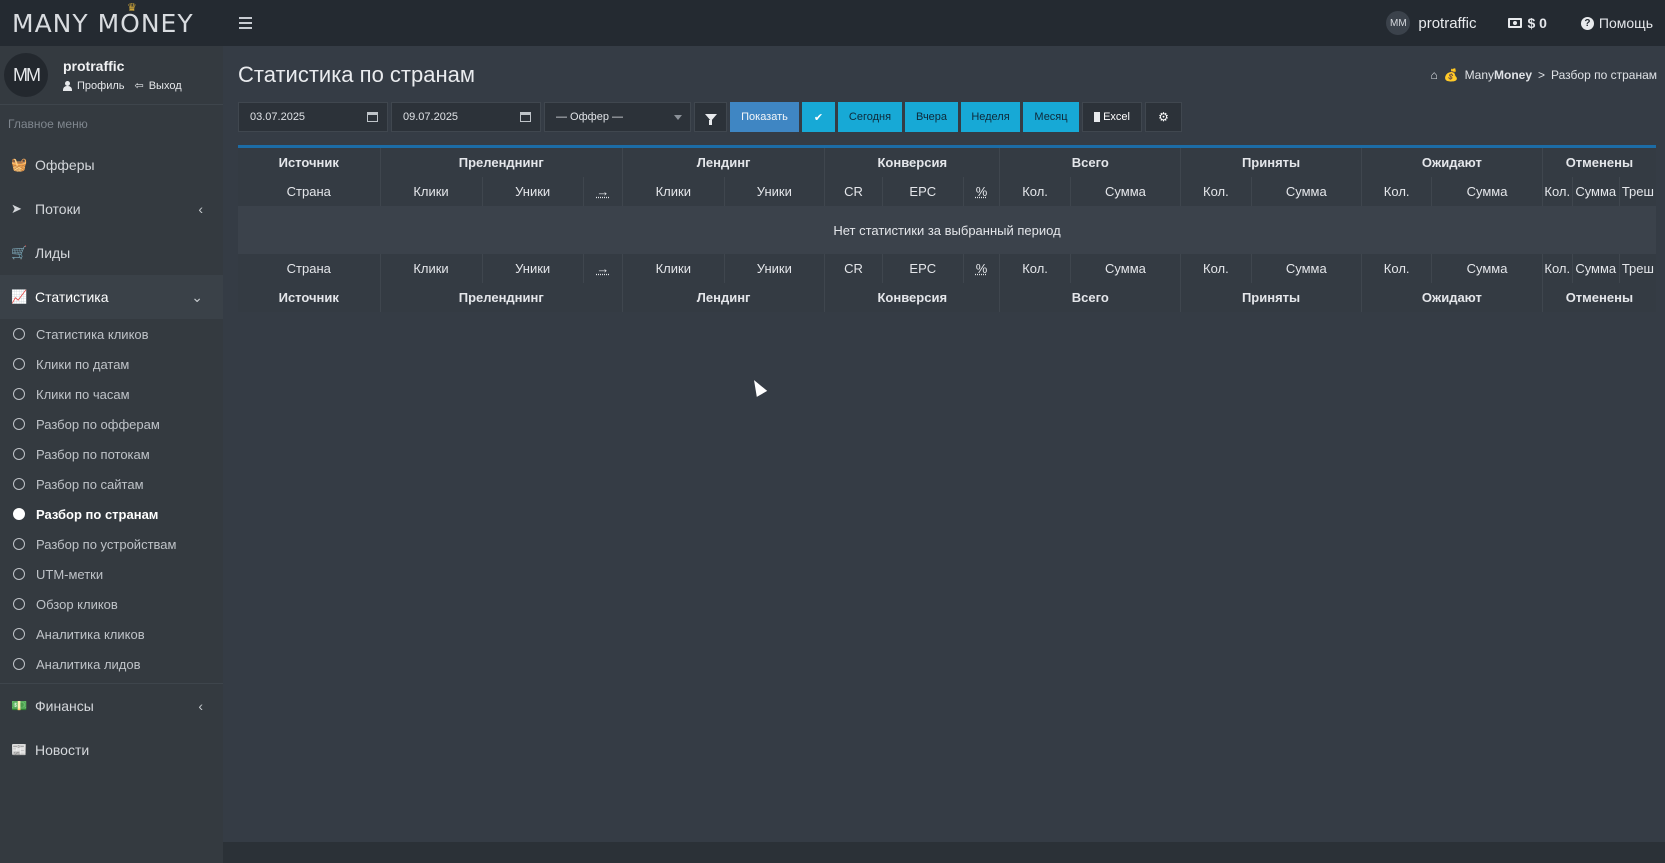 The image size is (1665, 863). What do you see at coordinates (19, 296) in the screenshot?
I see `chart-area-icon: 📈` at bounding box center [19, 296].